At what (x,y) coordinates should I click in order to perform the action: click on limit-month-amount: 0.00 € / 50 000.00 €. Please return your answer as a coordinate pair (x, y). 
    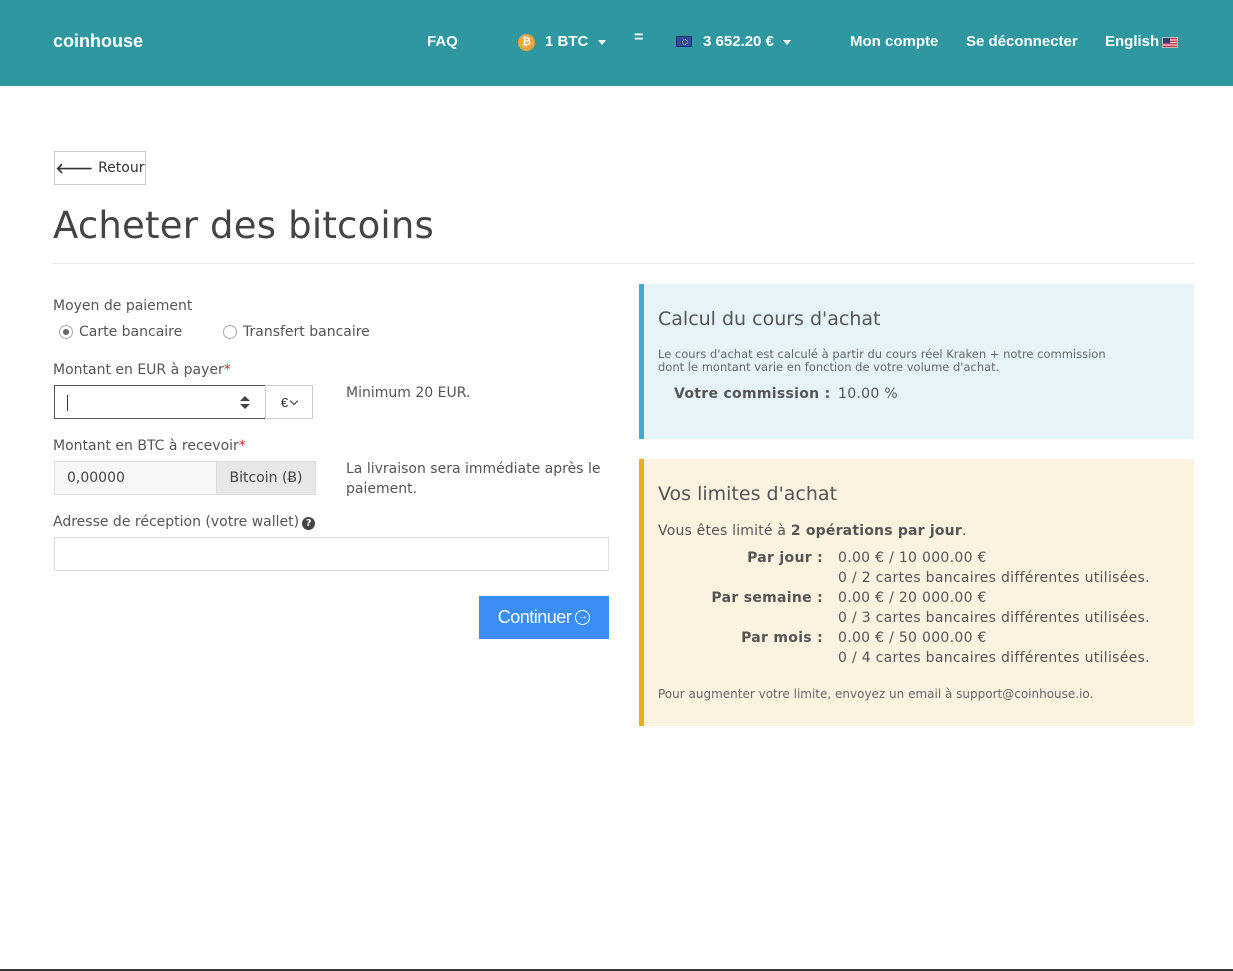
    Looking at the image, I should click on (912, 638).